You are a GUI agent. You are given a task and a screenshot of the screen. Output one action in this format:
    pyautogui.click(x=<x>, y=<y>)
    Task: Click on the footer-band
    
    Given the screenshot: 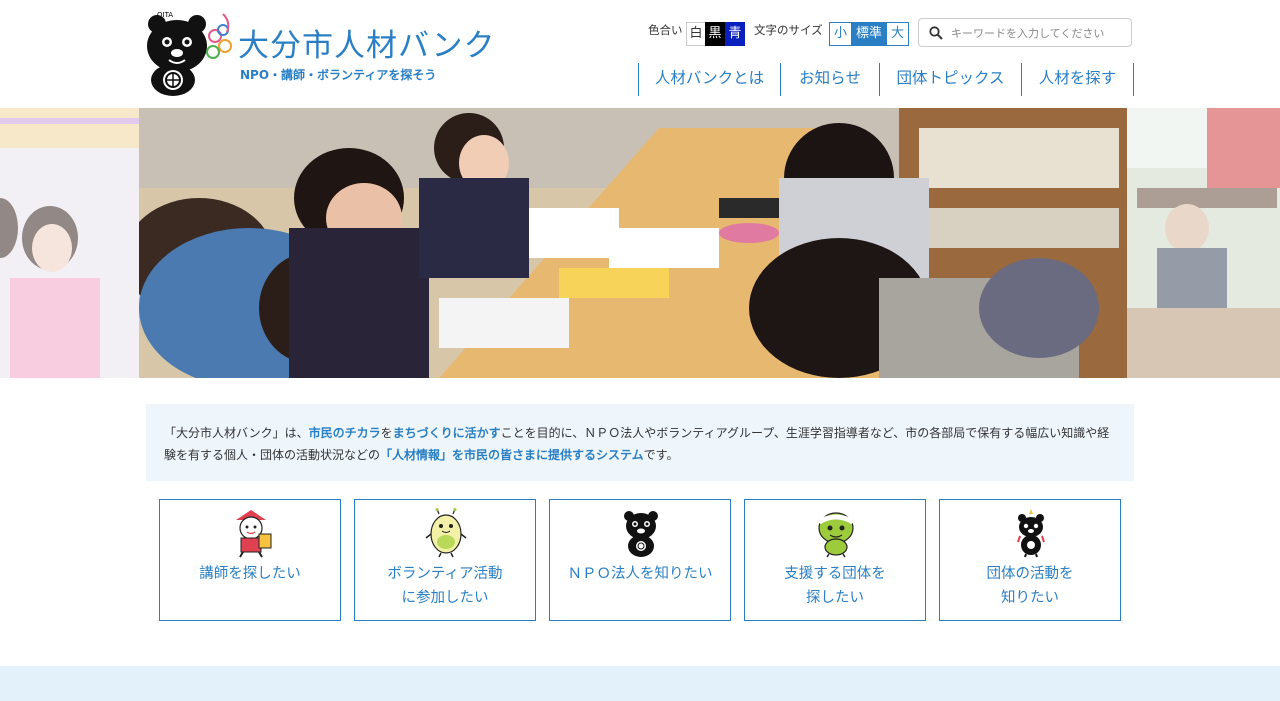 What is the action you would take?
    pyautogui.click(x=640, y=683)
    